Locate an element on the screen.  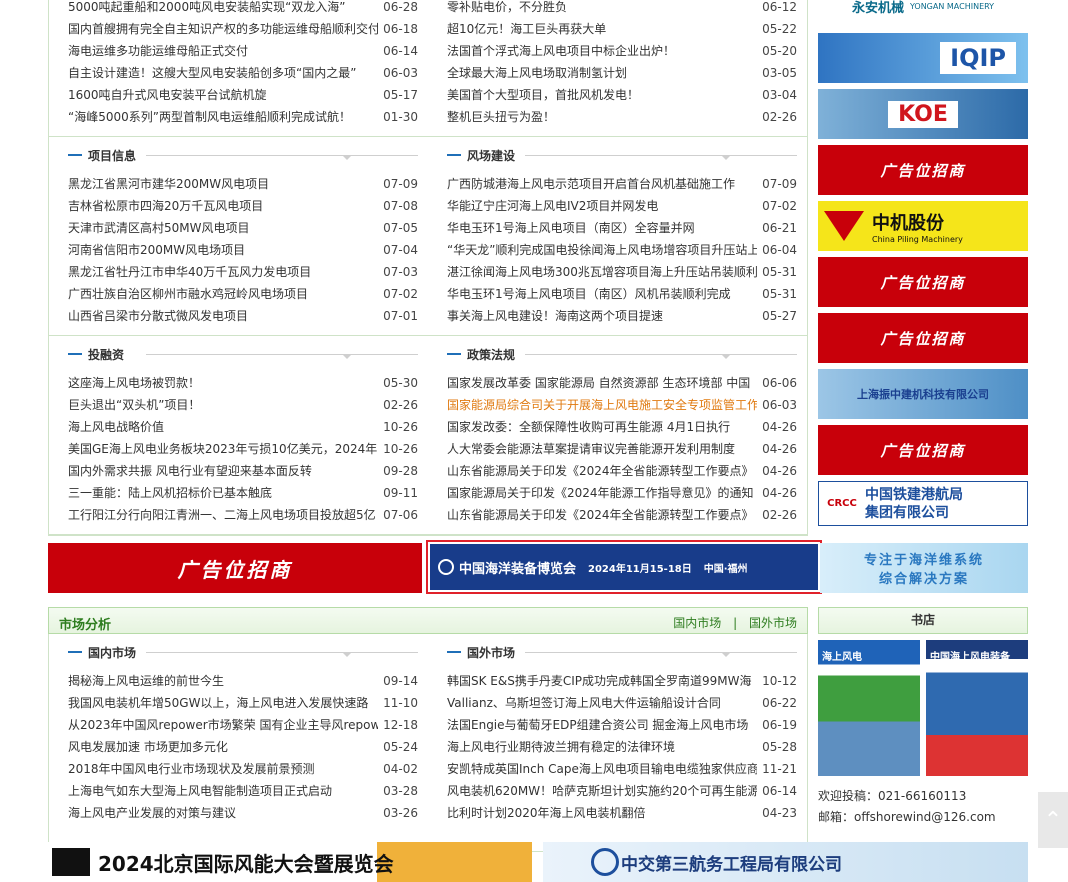
list-item-title: 华电玉环1号海上风电项目（南区）全容量并网 is located at coordinates (602, 228).